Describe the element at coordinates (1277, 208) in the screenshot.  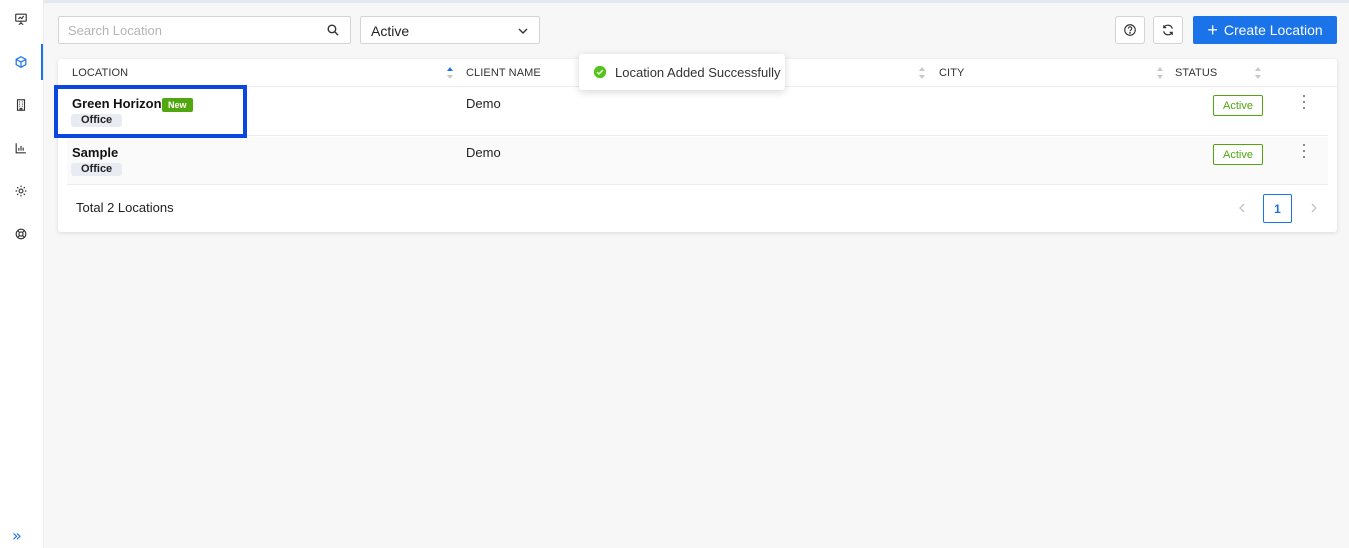
I see `pagination-page: 1` at that location.